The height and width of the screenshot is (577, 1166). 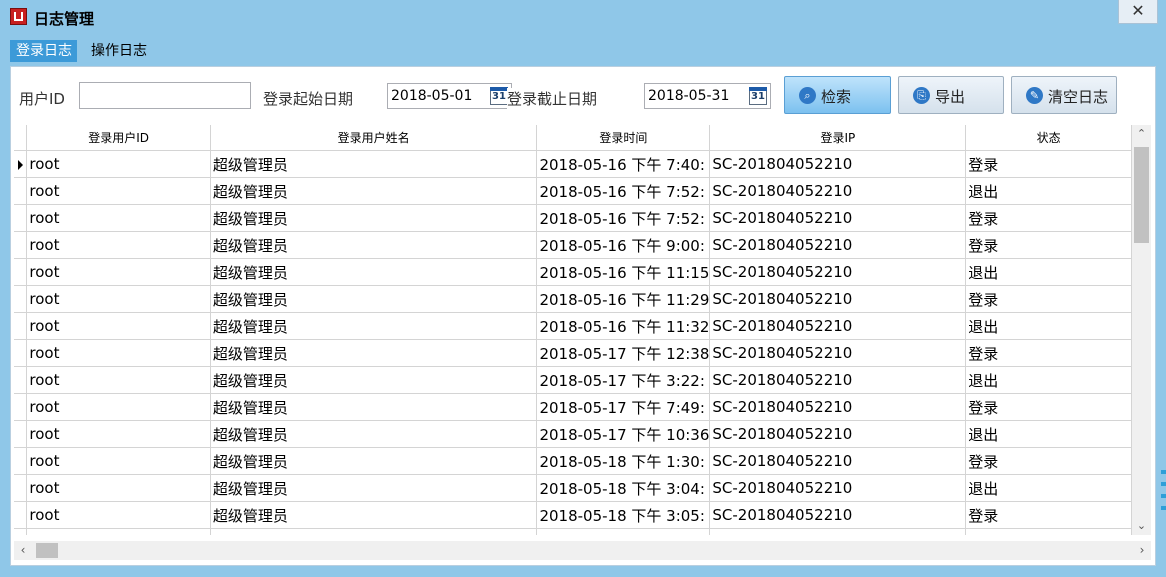 I want to click on horizontal-scroll-thumb, so click(x=47, y=550).